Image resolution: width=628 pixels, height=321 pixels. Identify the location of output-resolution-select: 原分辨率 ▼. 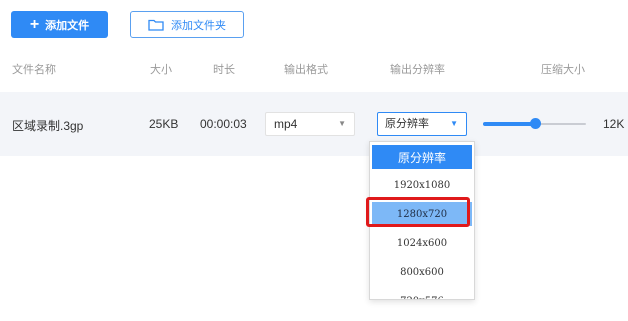
(422, 124).